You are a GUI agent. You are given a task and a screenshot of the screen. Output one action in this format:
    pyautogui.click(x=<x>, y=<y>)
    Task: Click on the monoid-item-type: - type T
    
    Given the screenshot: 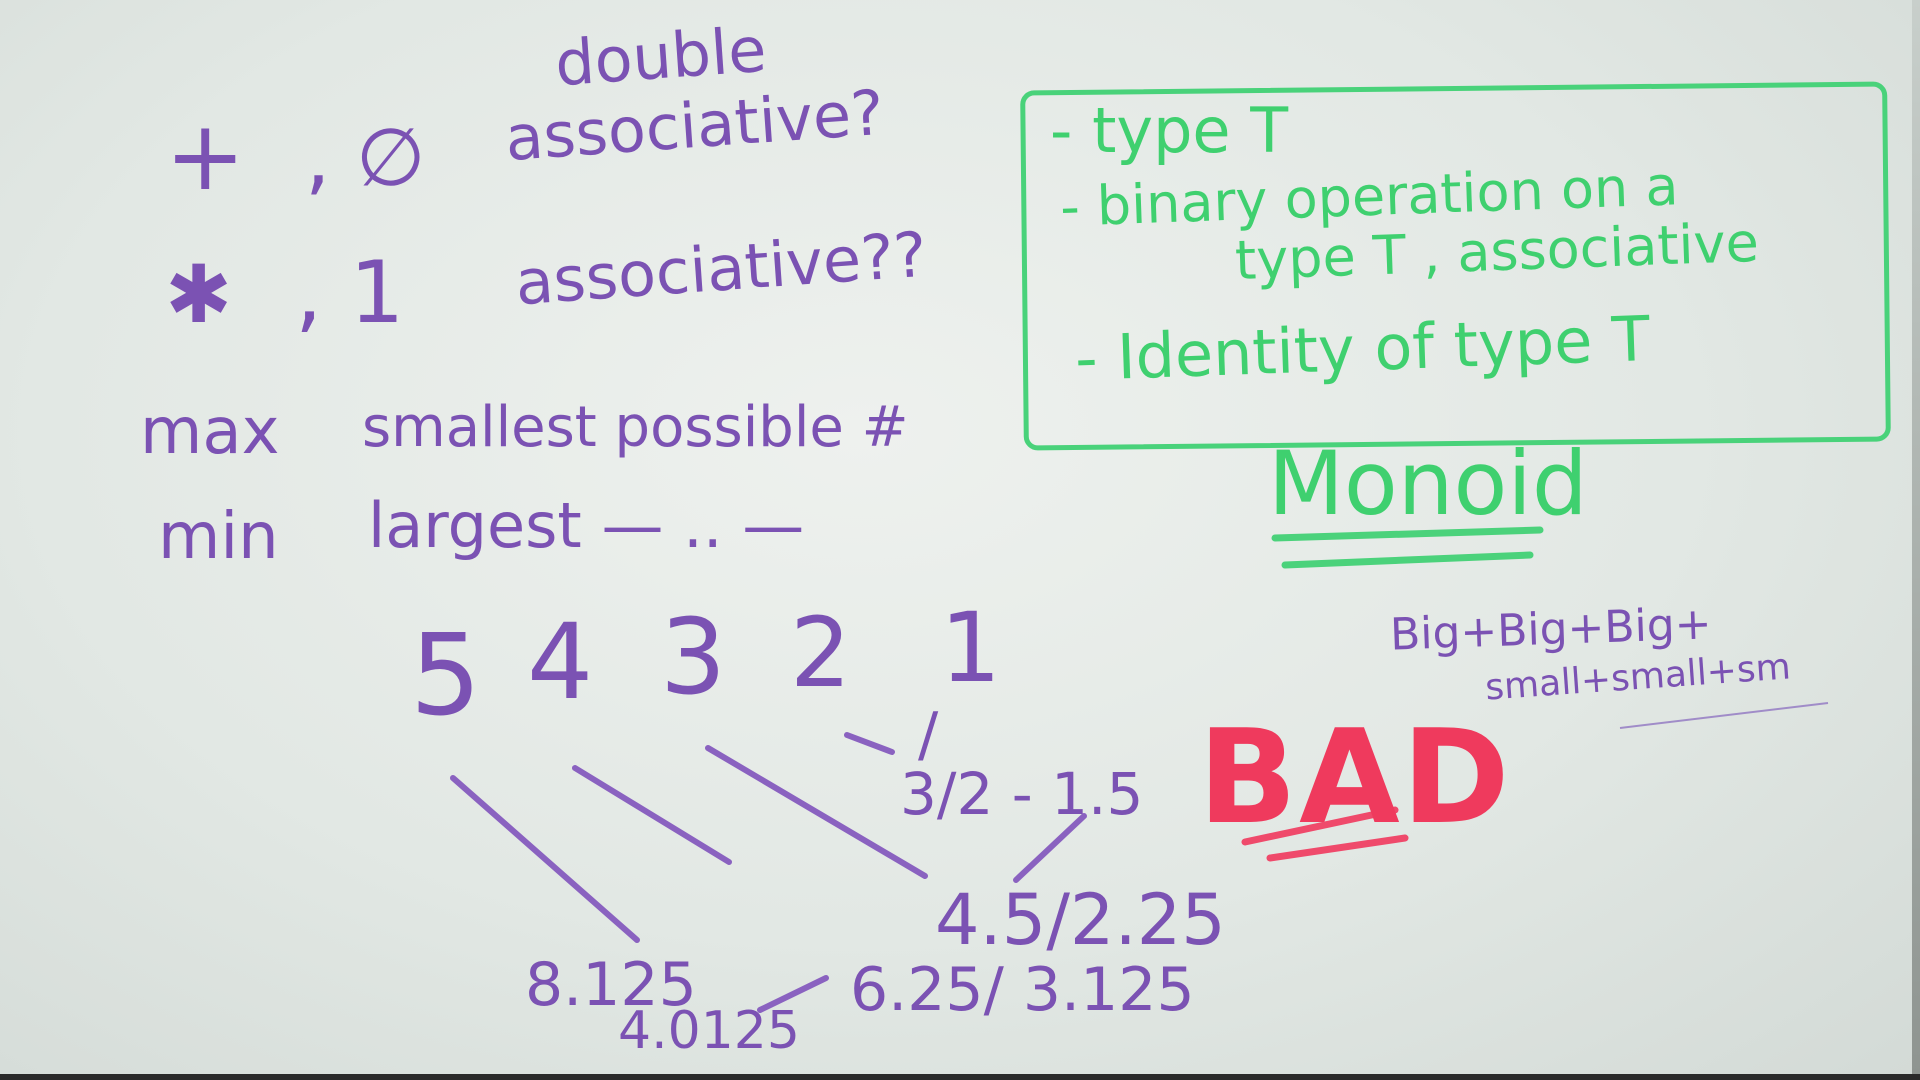 What is the action you would take?
    pyautogui.click(x=1169, y=130)
    